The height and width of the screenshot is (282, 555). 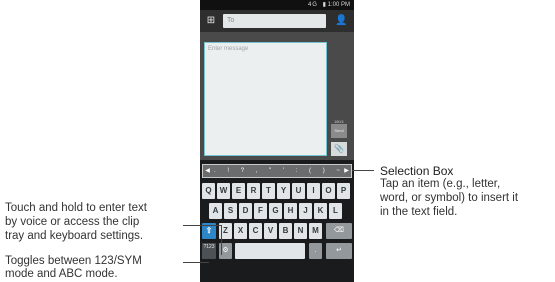 I want to click on key-b: B, so click(x=285, y=231).